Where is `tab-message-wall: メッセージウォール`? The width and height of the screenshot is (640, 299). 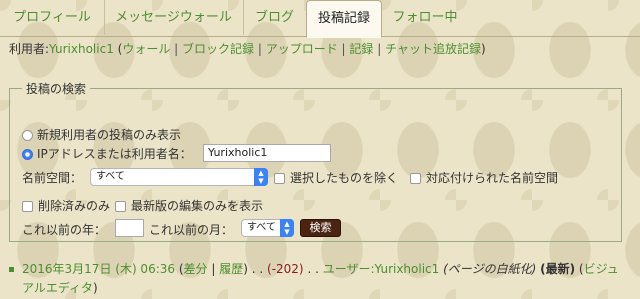 tab-message-wall: メッセージウォール is located at coordinates (174, 17).